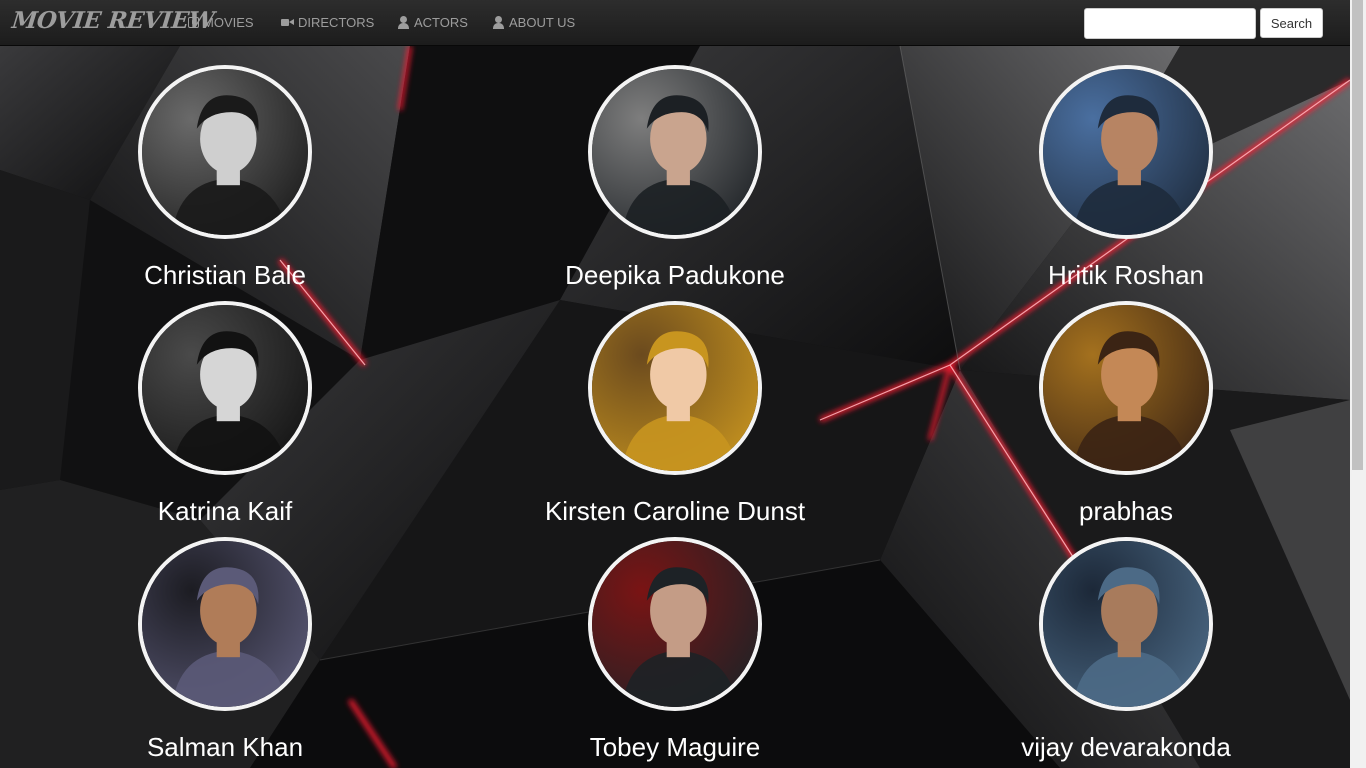  Describe the element at coordinates (1357, 235) in the screenshot. I see `scrollbar-thumb` at that location.